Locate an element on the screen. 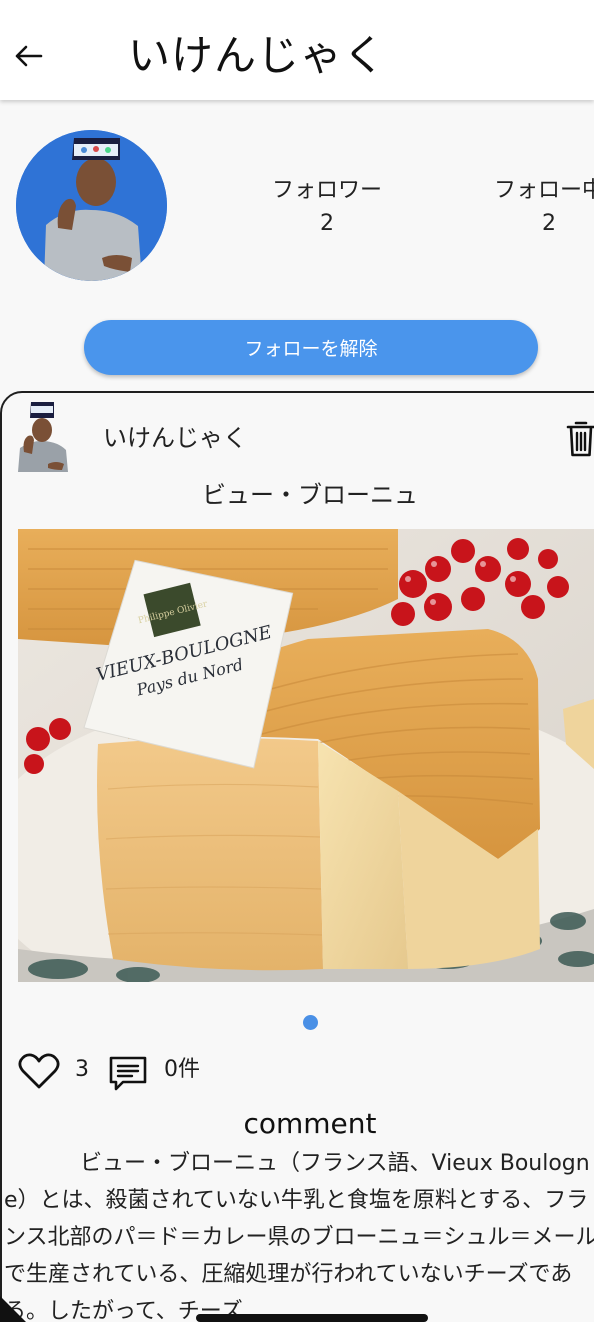  comment-icon is located at coordinates (128, 1073).